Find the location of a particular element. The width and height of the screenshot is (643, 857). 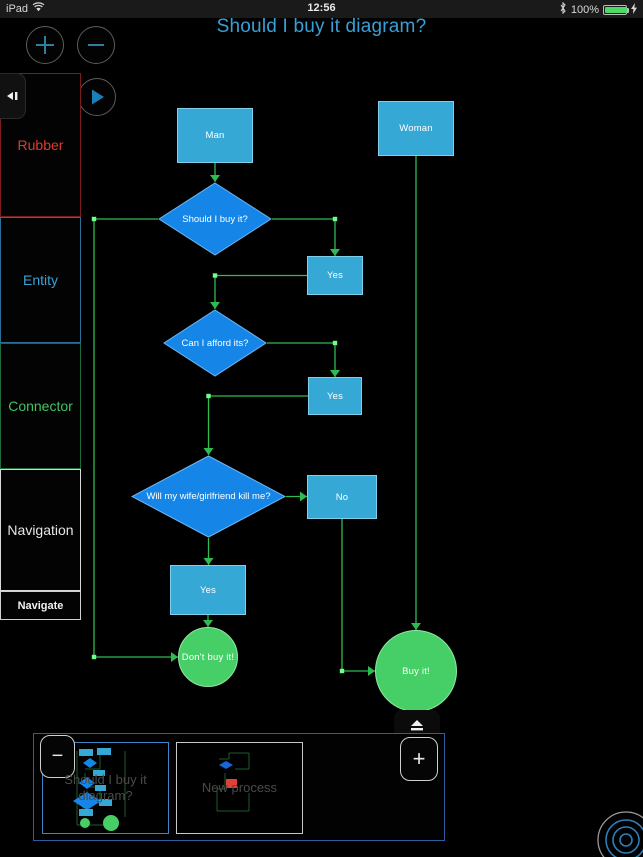

diagram-node-label: Should I buy it? is located at coordinates (215, 219).